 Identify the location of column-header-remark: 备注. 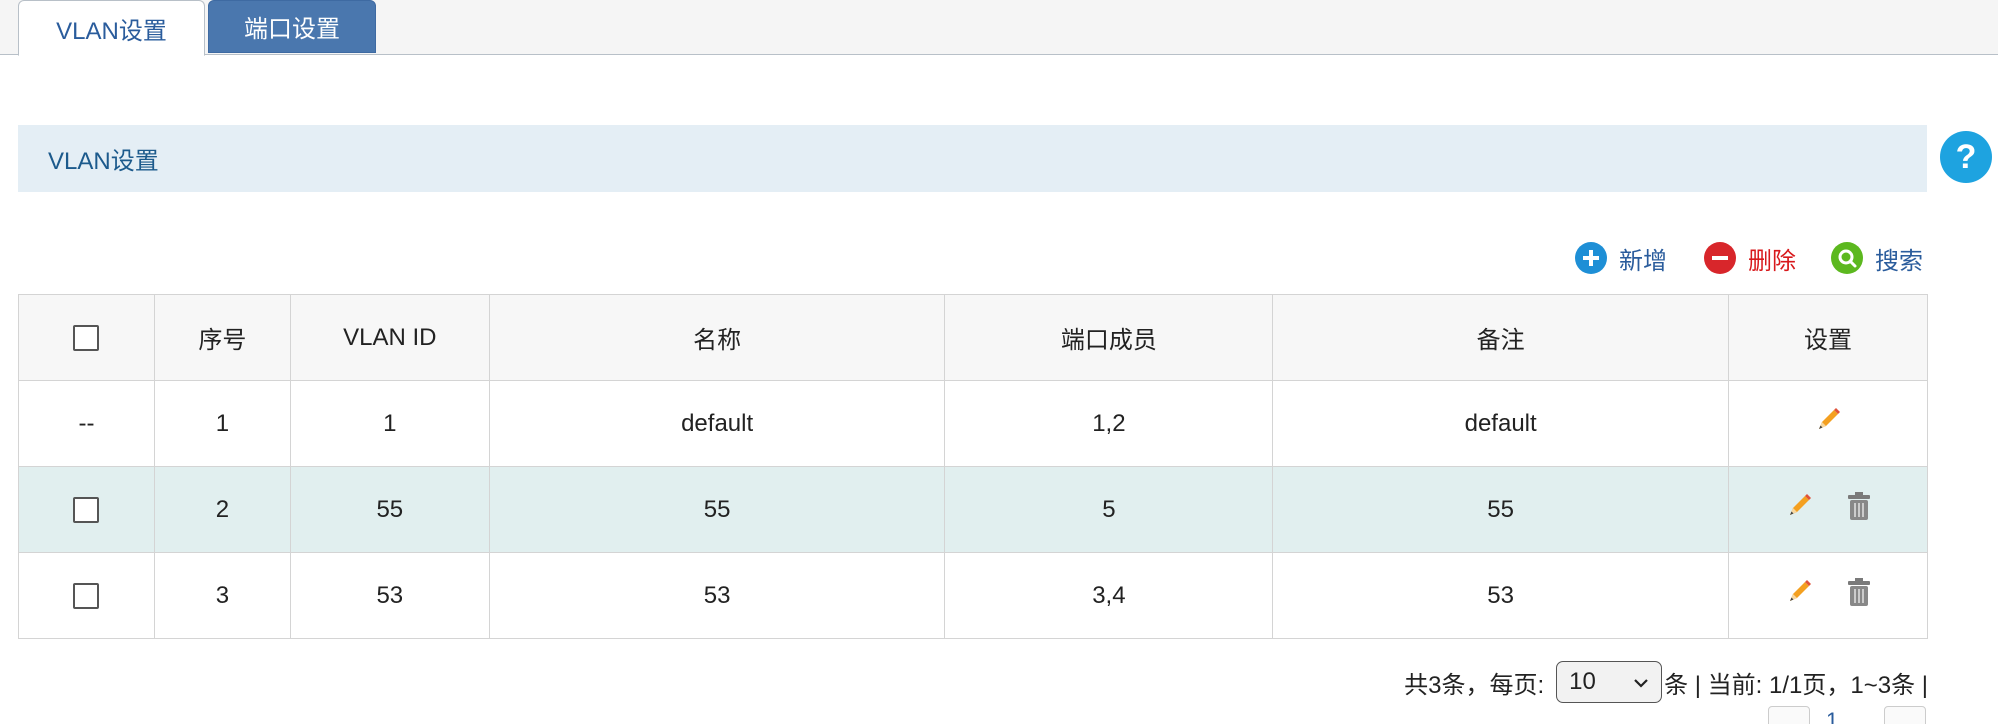
(1501, 337).